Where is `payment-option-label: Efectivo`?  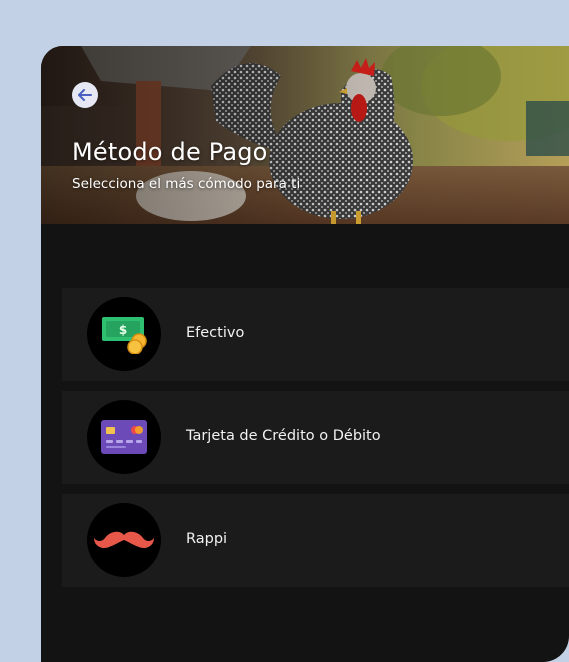 payment-option-label: Efectivo is located at coordinates (215, 333).